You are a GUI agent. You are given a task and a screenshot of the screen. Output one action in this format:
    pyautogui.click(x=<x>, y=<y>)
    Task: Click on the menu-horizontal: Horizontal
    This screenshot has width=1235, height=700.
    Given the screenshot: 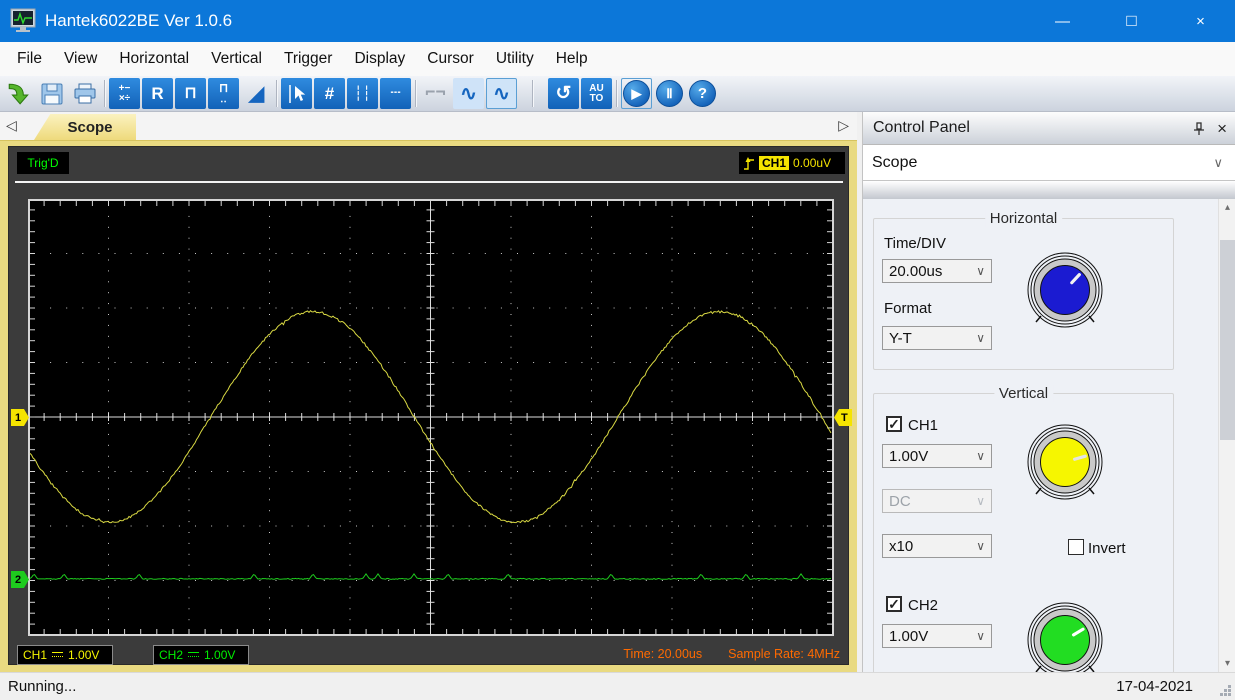 What is the action you would take?
    pyautogui.click(x=154, y=59)
    